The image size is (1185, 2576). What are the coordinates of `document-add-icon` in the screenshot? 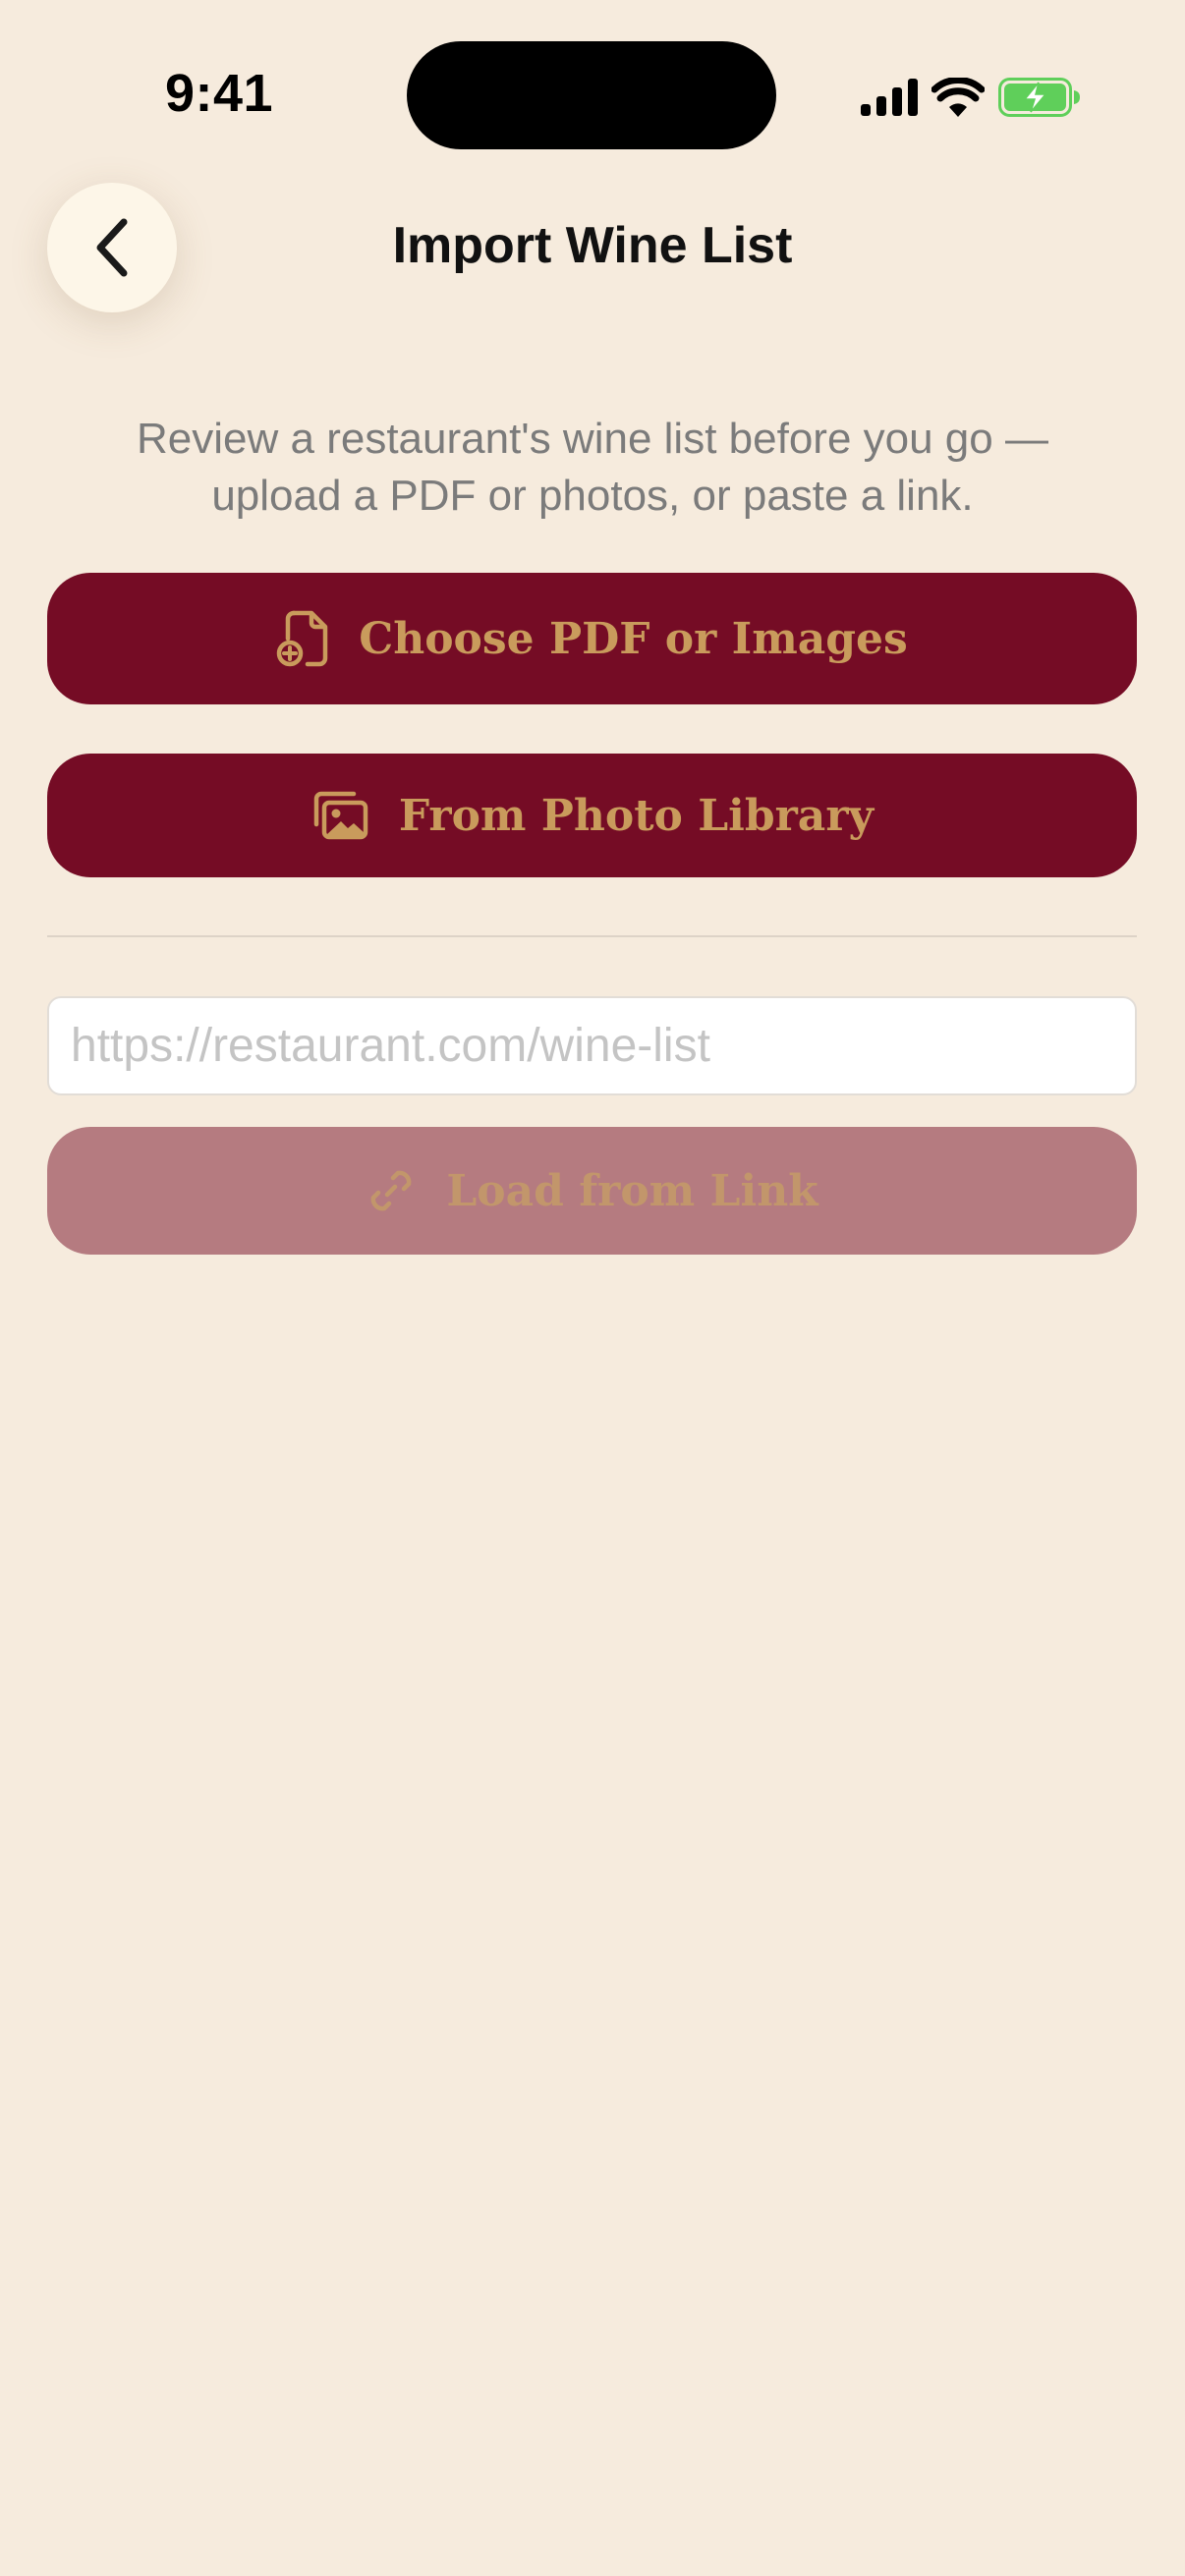 It's located at (302, 638).